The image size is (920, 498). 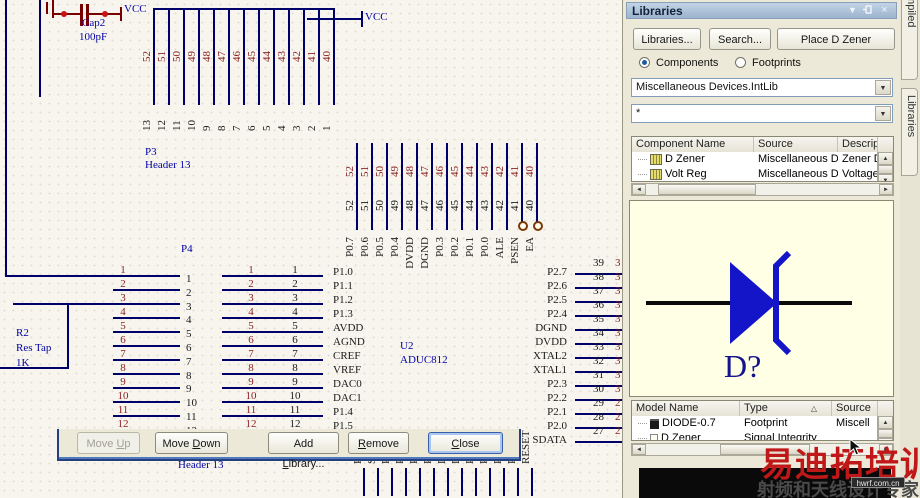 What do you see at coordinates (761, 298) in the screenshot?
I see `component-preview: D?` at bounding box center [761, 298].